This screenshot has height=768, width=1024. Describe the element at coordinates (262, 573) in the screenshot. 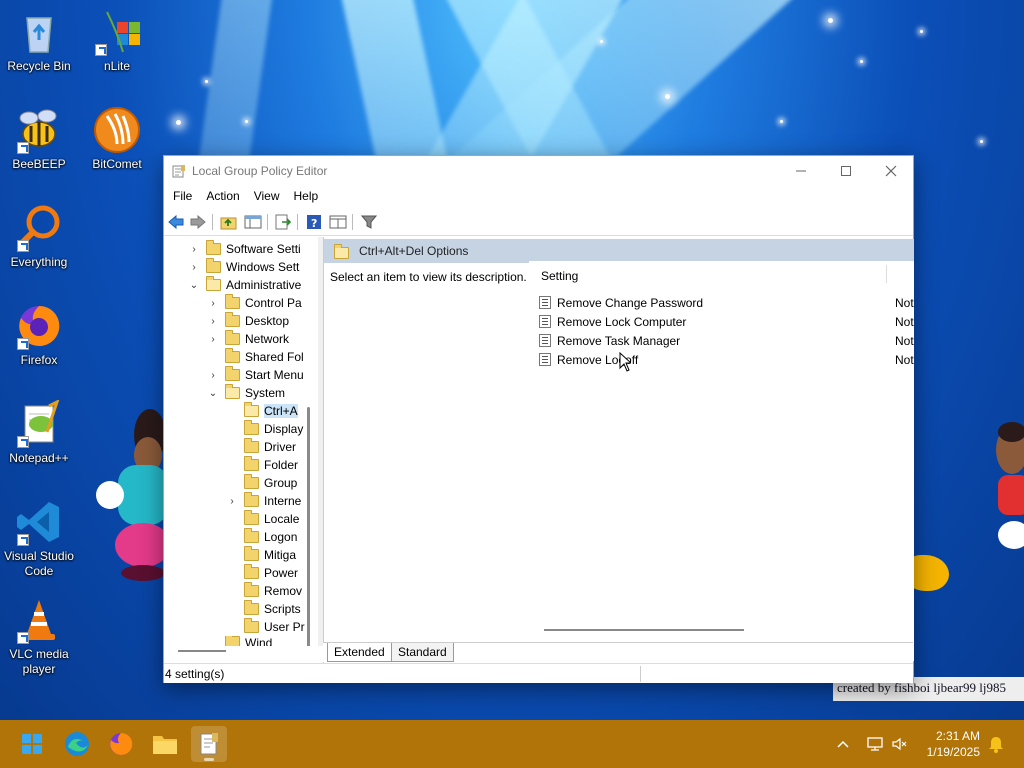

I see `tree-item: Power` at that location.